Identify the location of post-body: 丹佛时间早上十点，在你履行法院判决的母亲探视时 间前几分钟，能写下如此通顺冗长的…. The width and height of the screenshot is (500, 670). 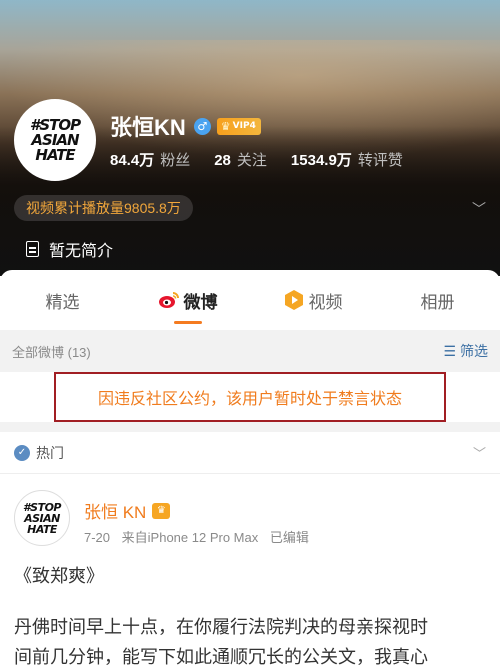
(252, 641).